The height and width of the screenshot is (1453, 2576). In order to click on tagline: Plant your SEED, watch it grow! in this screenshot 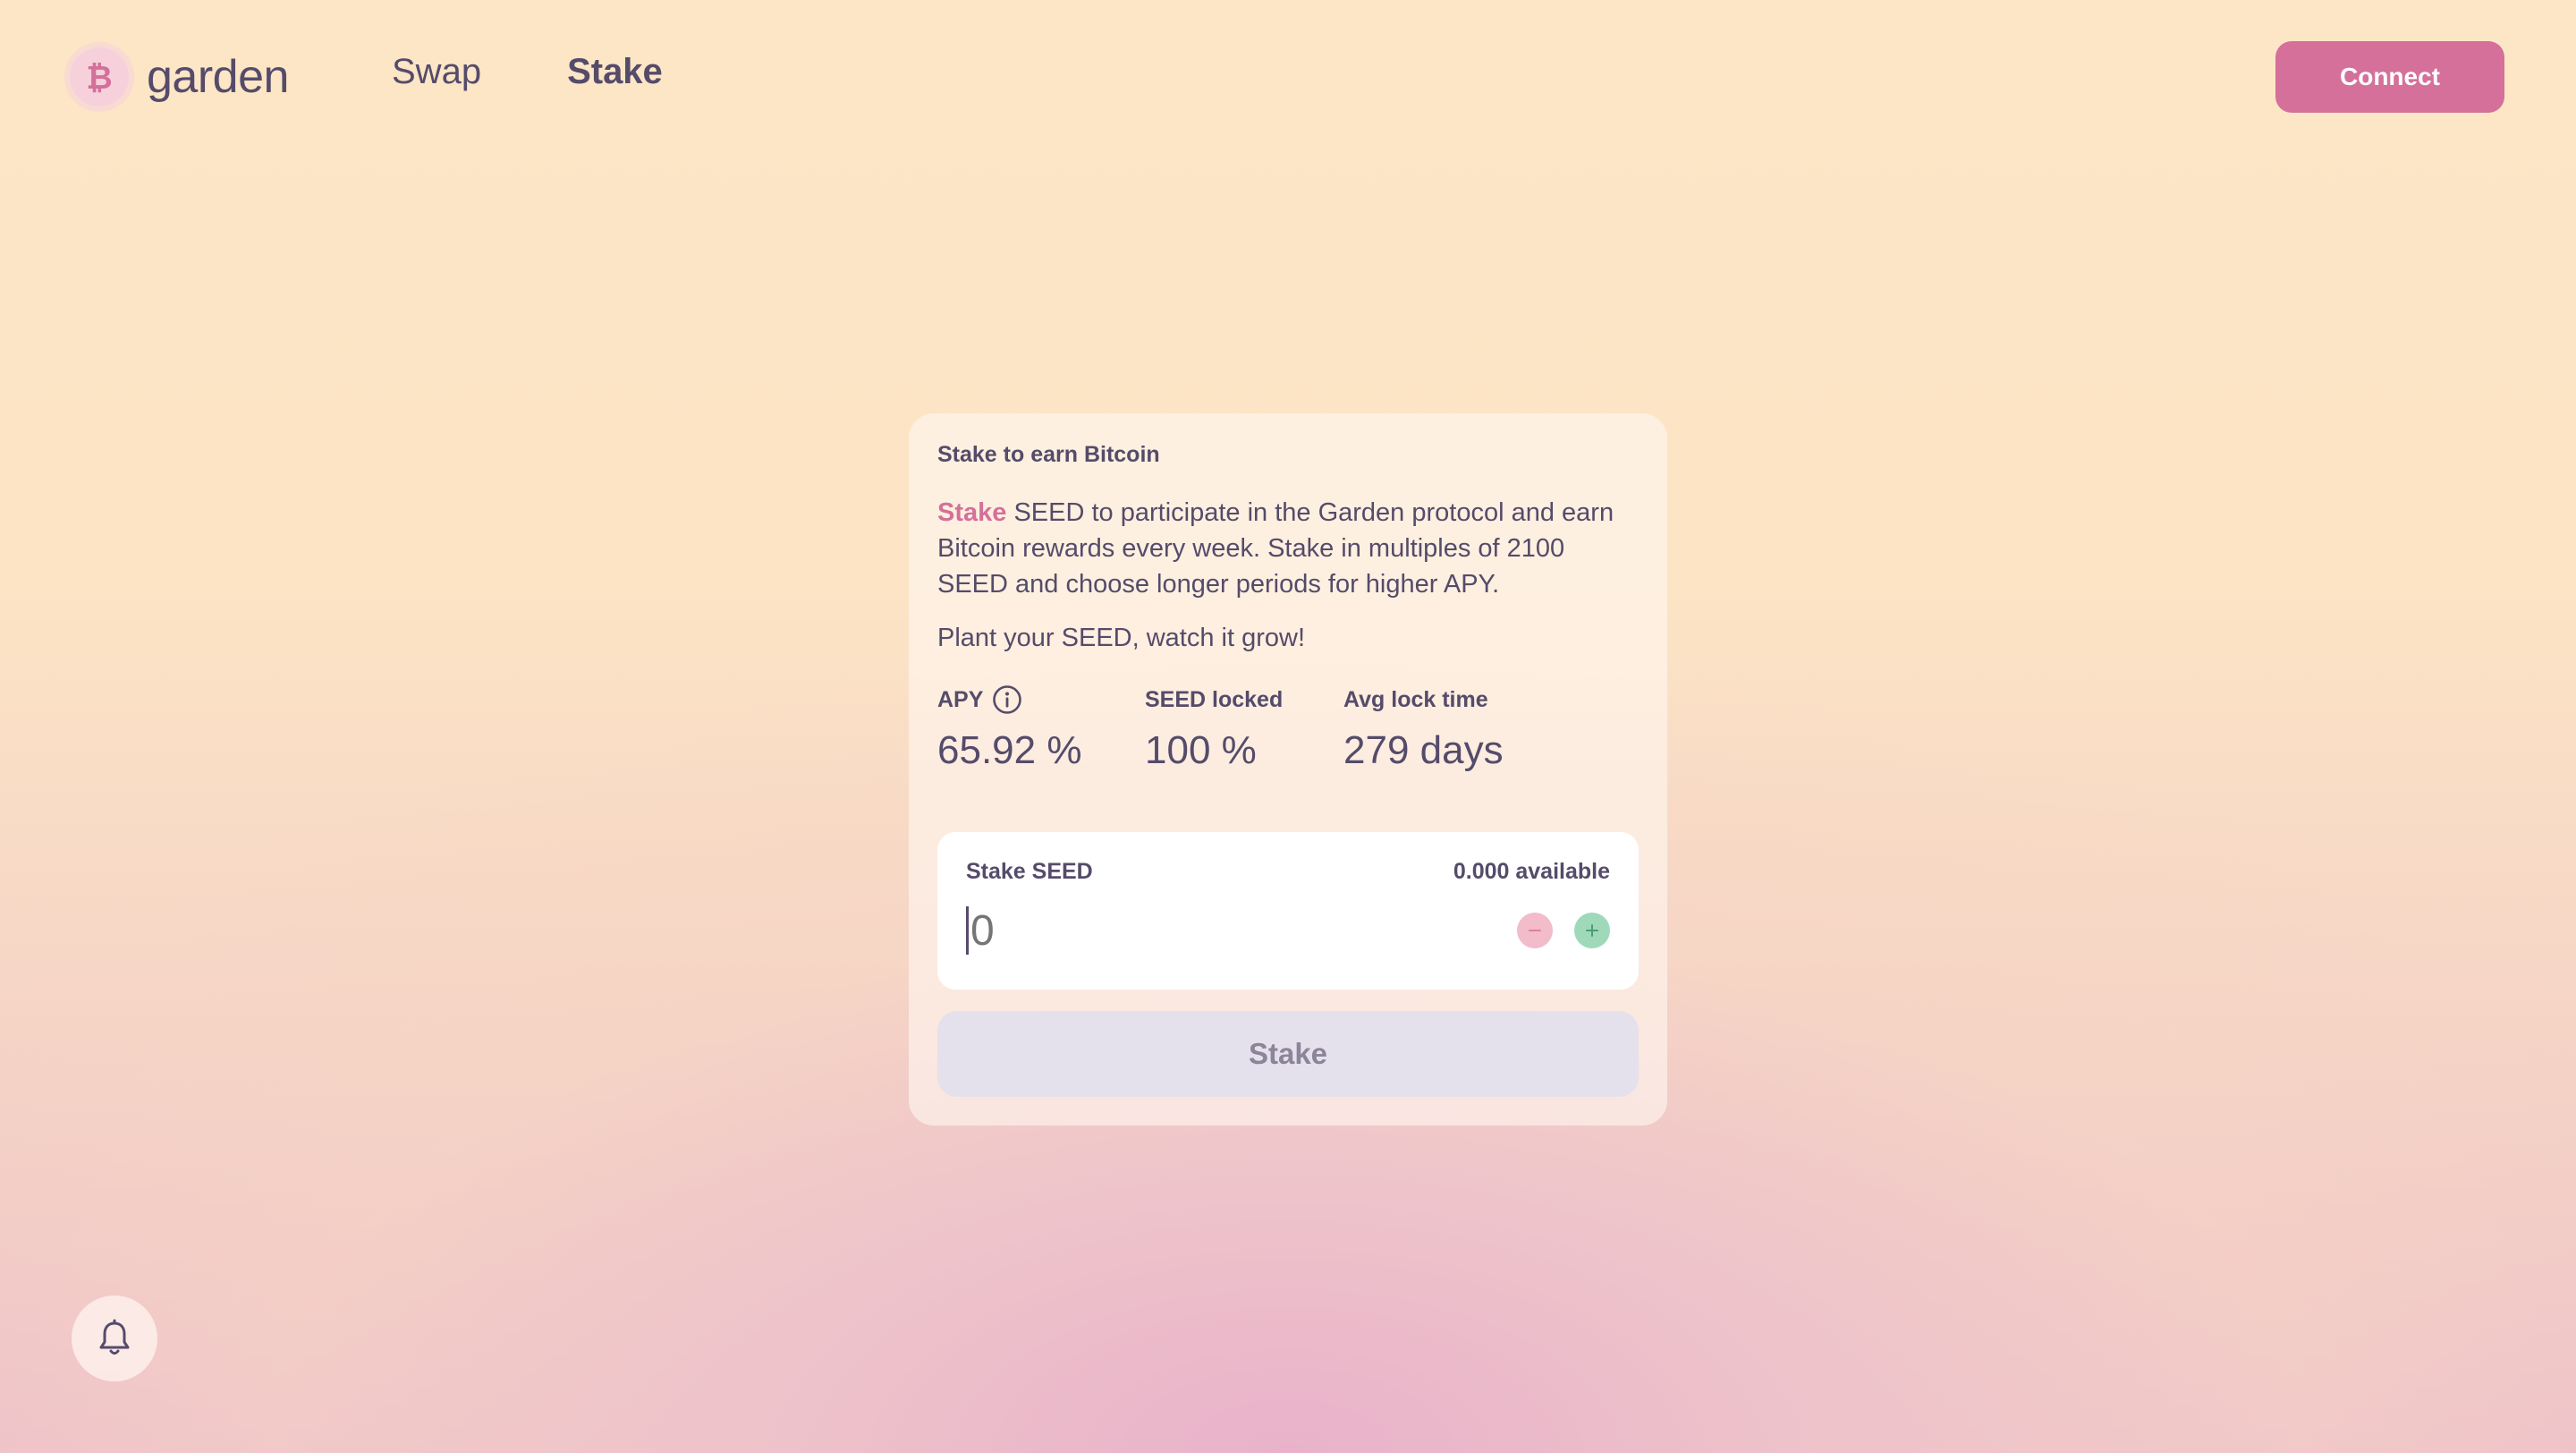, I will do `click(1121, 638)`.